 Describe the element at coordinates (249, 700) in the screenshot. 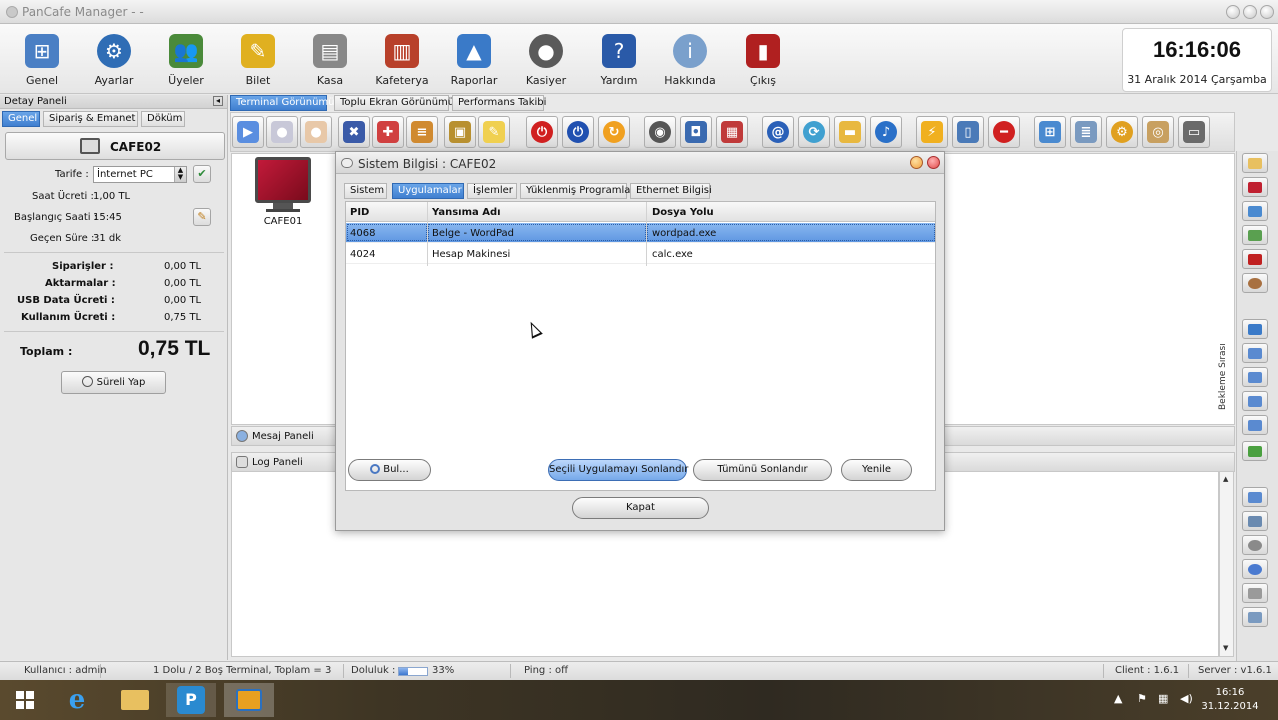

I see `pancafe-manager-taskbar-icon` at that location.